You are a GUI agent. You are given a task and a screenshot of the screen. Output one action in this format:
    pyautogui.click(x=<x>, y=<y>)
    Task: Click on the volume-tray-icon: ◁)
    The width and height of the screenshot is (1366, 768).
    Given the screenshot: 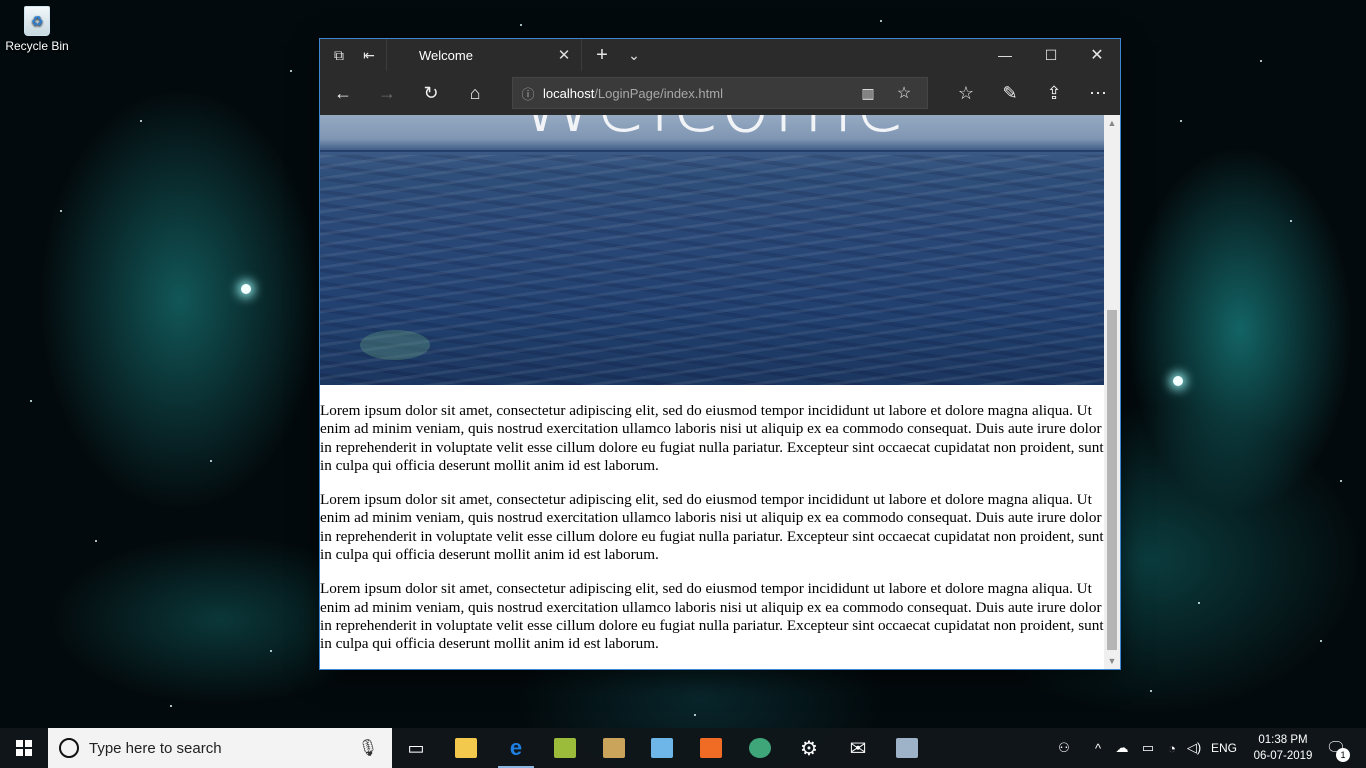 What is the action you would take?
    pyautogui.click(x=1194, y=748)
    